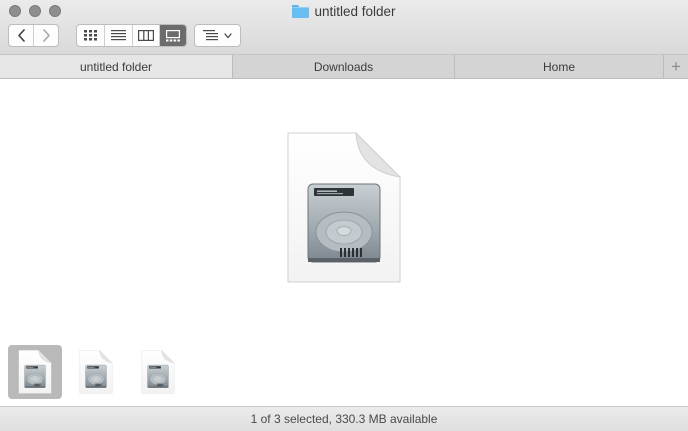  Describe the element at coordinates (355, 11) in the screenshot. I see `window-title-text: untitled folder` at that location.